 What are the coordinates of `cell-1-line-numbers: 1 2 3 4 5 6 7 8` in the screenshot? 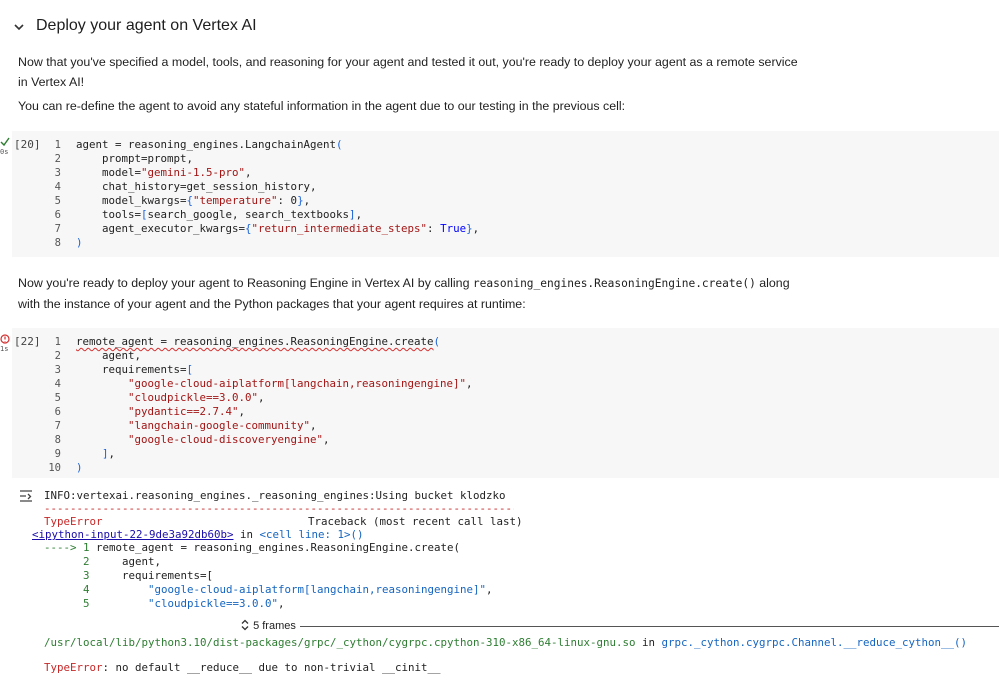 It's located at (52, 194).